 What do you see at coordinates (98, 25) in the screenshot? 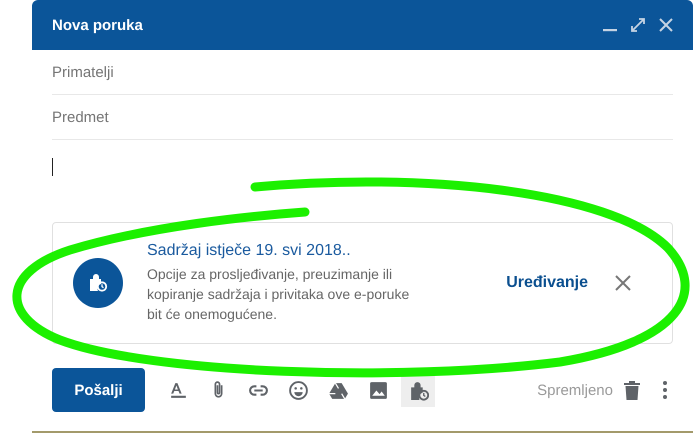
I see `window-title: Nova poruka` at bounding box center [98, 25].